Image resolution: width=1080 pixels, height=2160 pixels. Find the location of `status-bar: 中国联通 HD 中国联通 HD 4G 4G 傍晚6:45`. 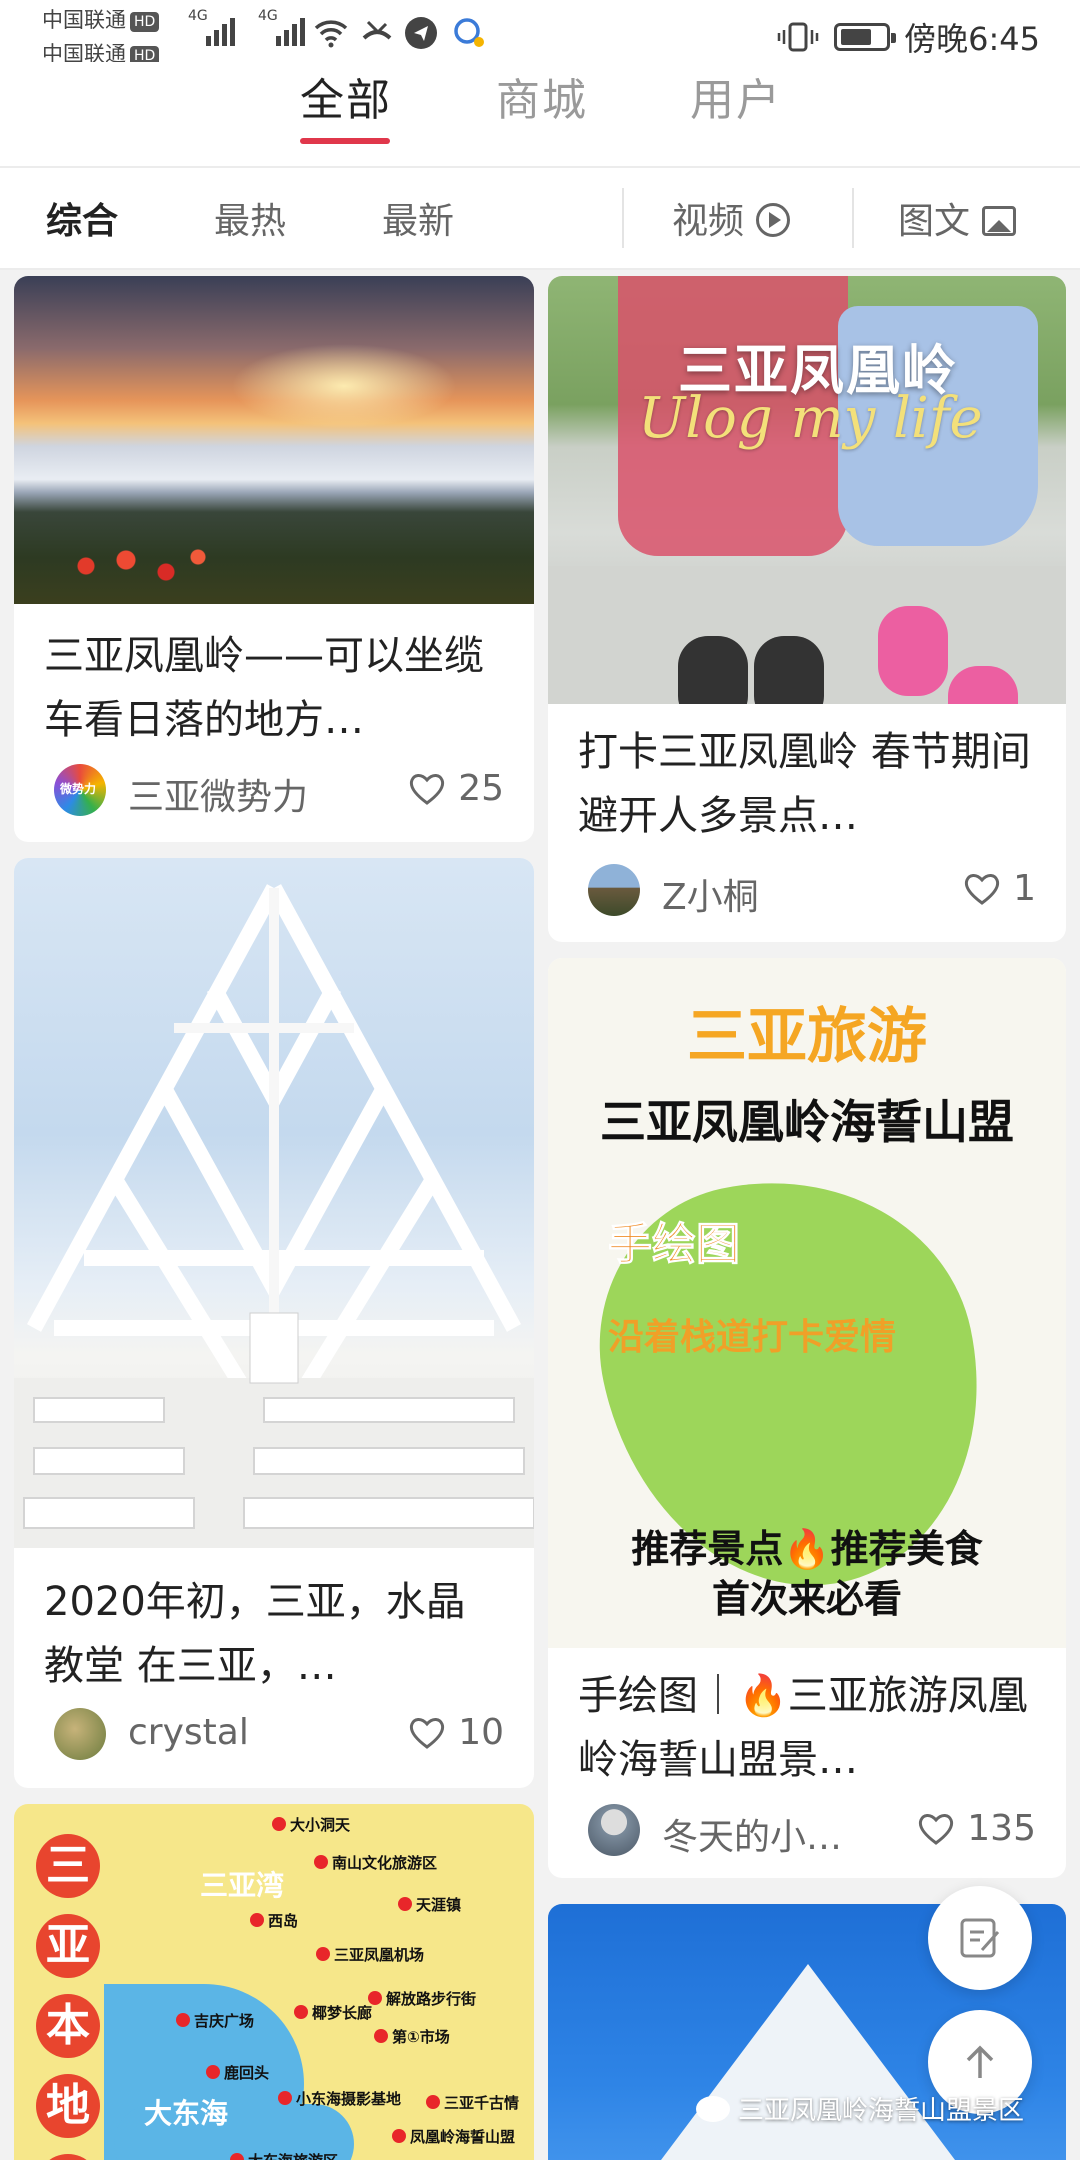

status-bar: 中国联通 HD 中国联通 HD 4G 4G 傍晚6:45 is located at coordinates (540, 33).